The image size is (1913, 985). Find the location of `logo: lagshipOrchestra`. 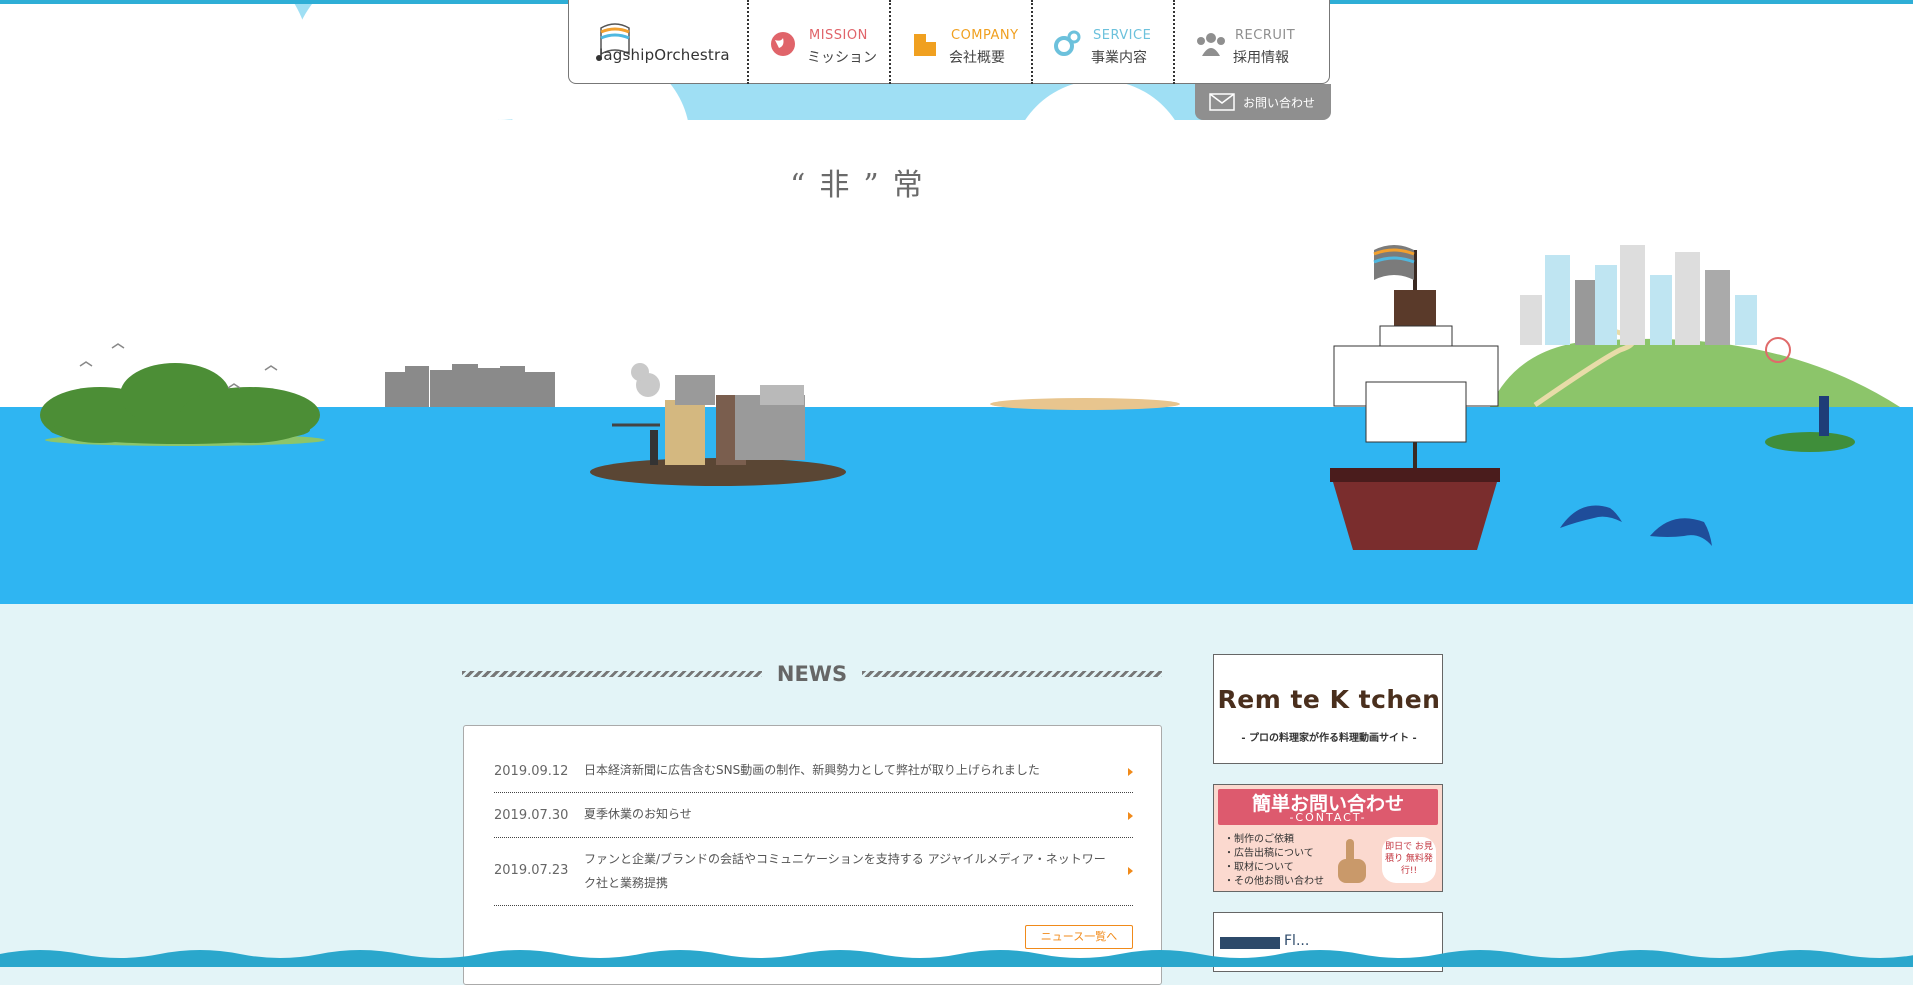

logo: lagshipOrchestra is located at coordinates (658, 42).